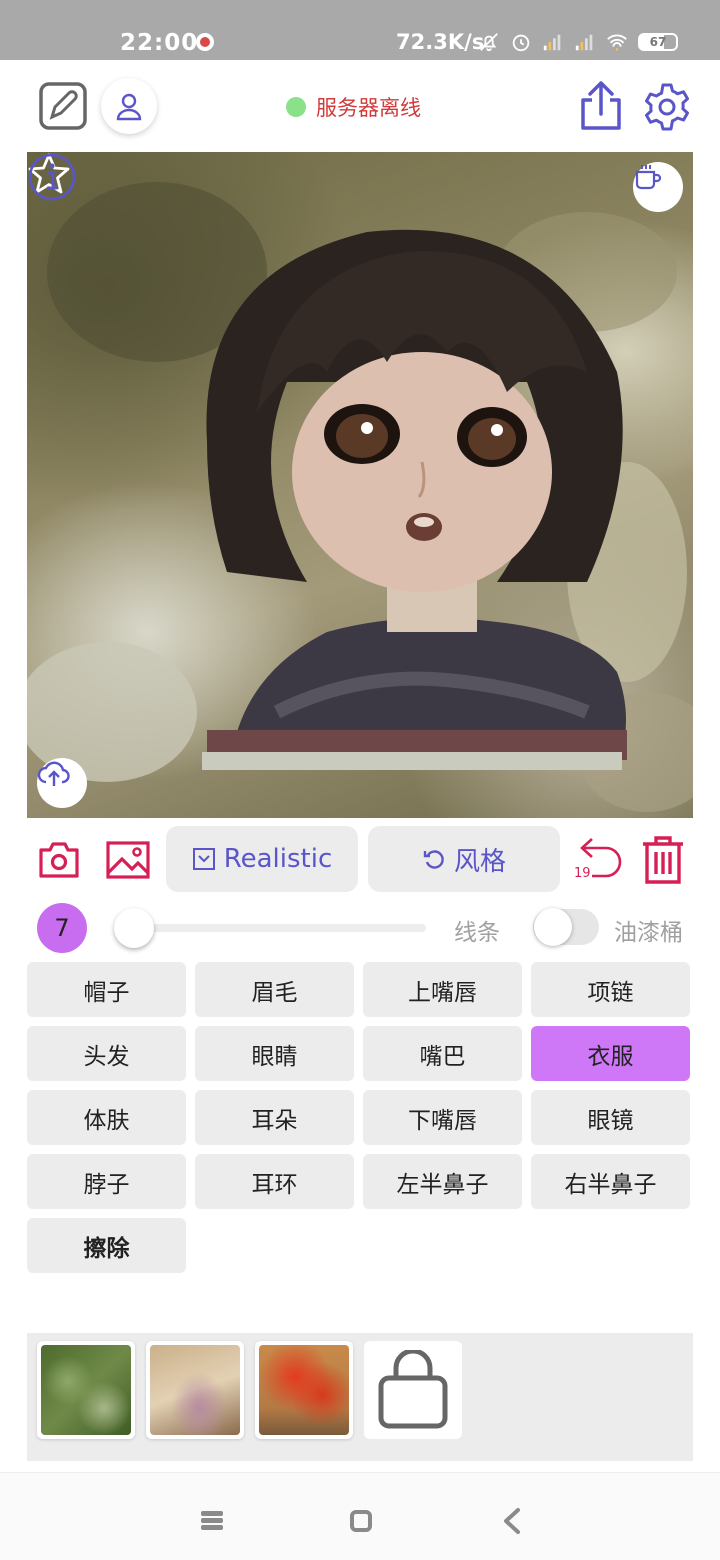  I want to click on slider-thumb, so click(134, 928).